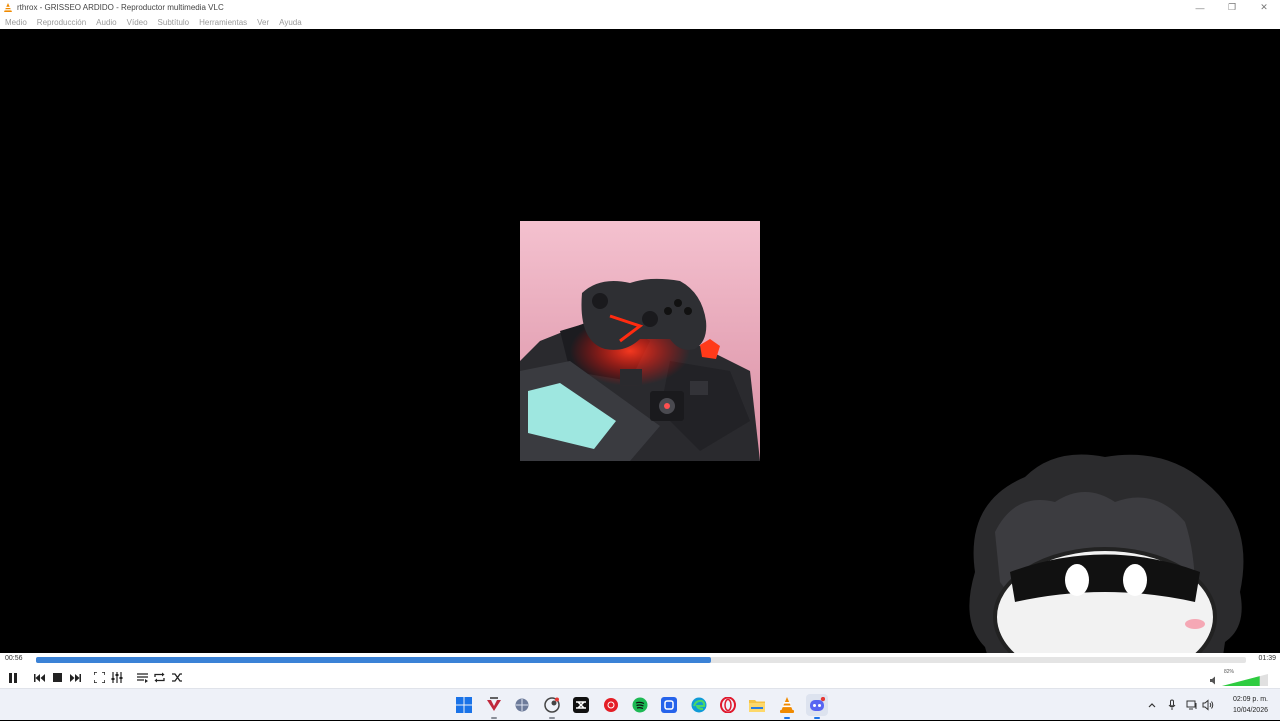 The height and width of the screenshot is (721, 1280). I want to click on taskbar-app-blue, so click(669, 705).